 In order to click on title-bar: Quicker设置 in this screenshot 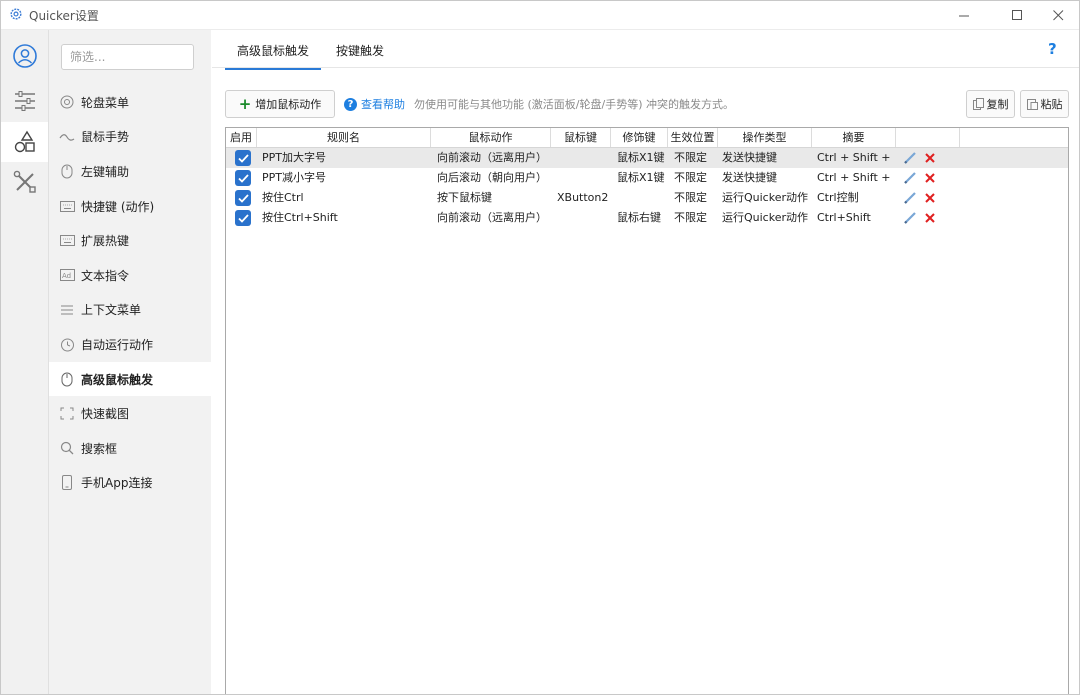, I will do `click(540, 15)`.